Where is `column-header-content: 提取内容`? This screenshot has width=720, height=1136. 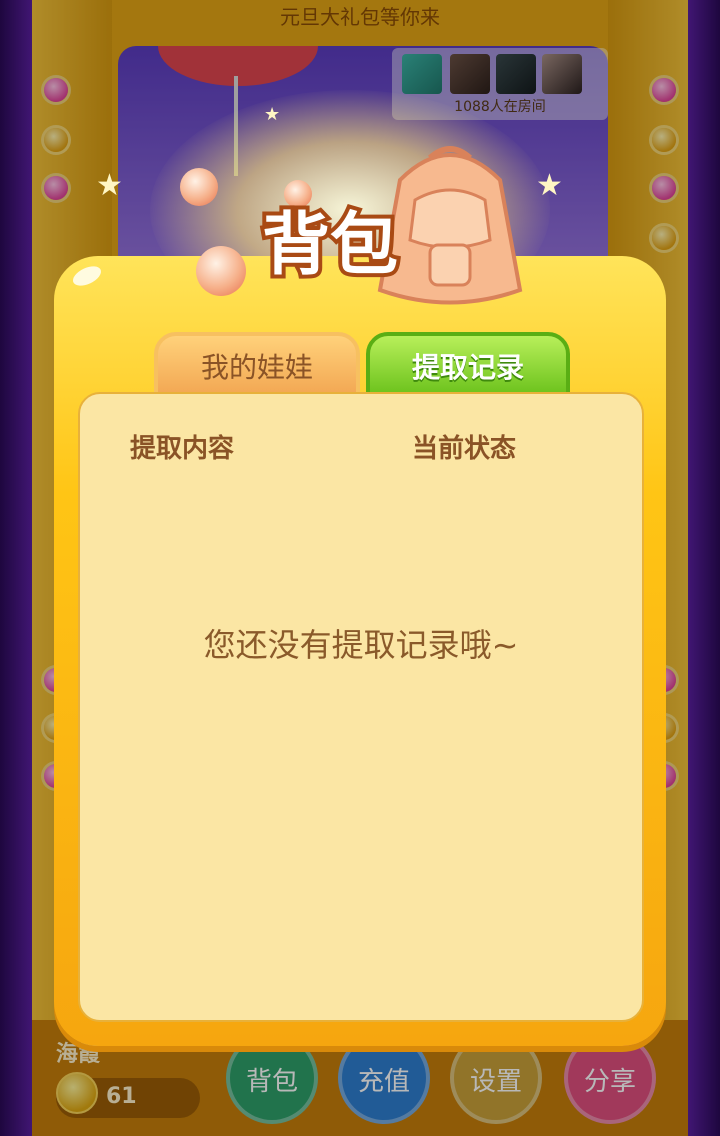 column-header-content: 提取内容 is located at coordinates (182, 449).